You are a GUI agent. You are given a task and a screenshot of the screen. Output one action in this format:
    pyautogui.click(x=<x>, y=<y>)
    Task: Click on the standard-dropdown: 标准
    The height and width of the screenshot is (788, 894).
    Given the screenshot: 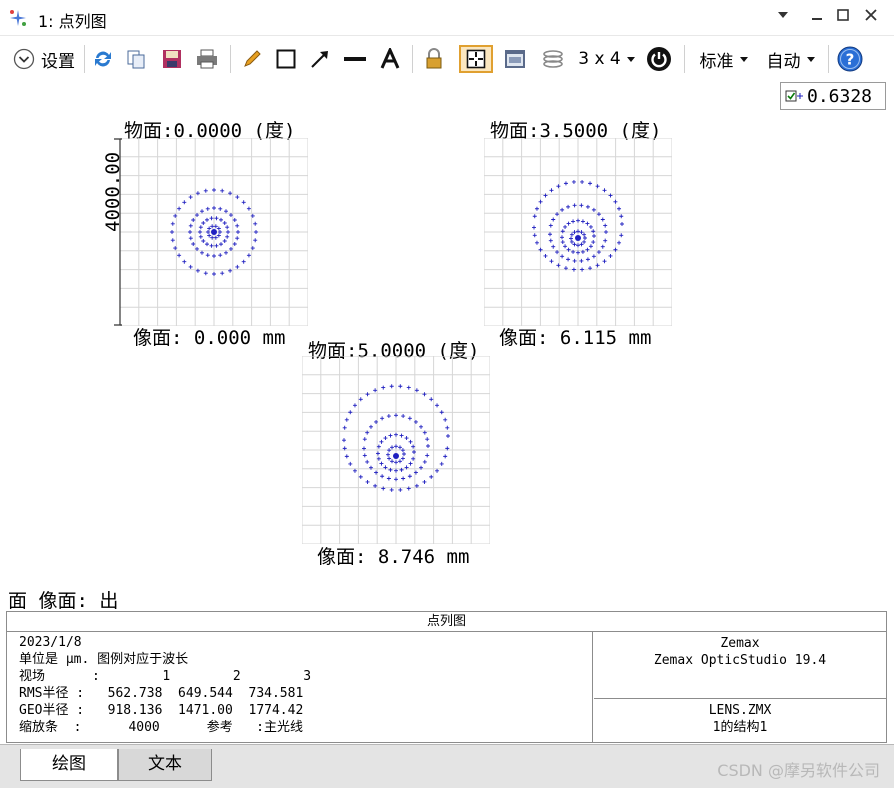 What is the action you would take?
    pyautogui.click(x=724, y=59)
    